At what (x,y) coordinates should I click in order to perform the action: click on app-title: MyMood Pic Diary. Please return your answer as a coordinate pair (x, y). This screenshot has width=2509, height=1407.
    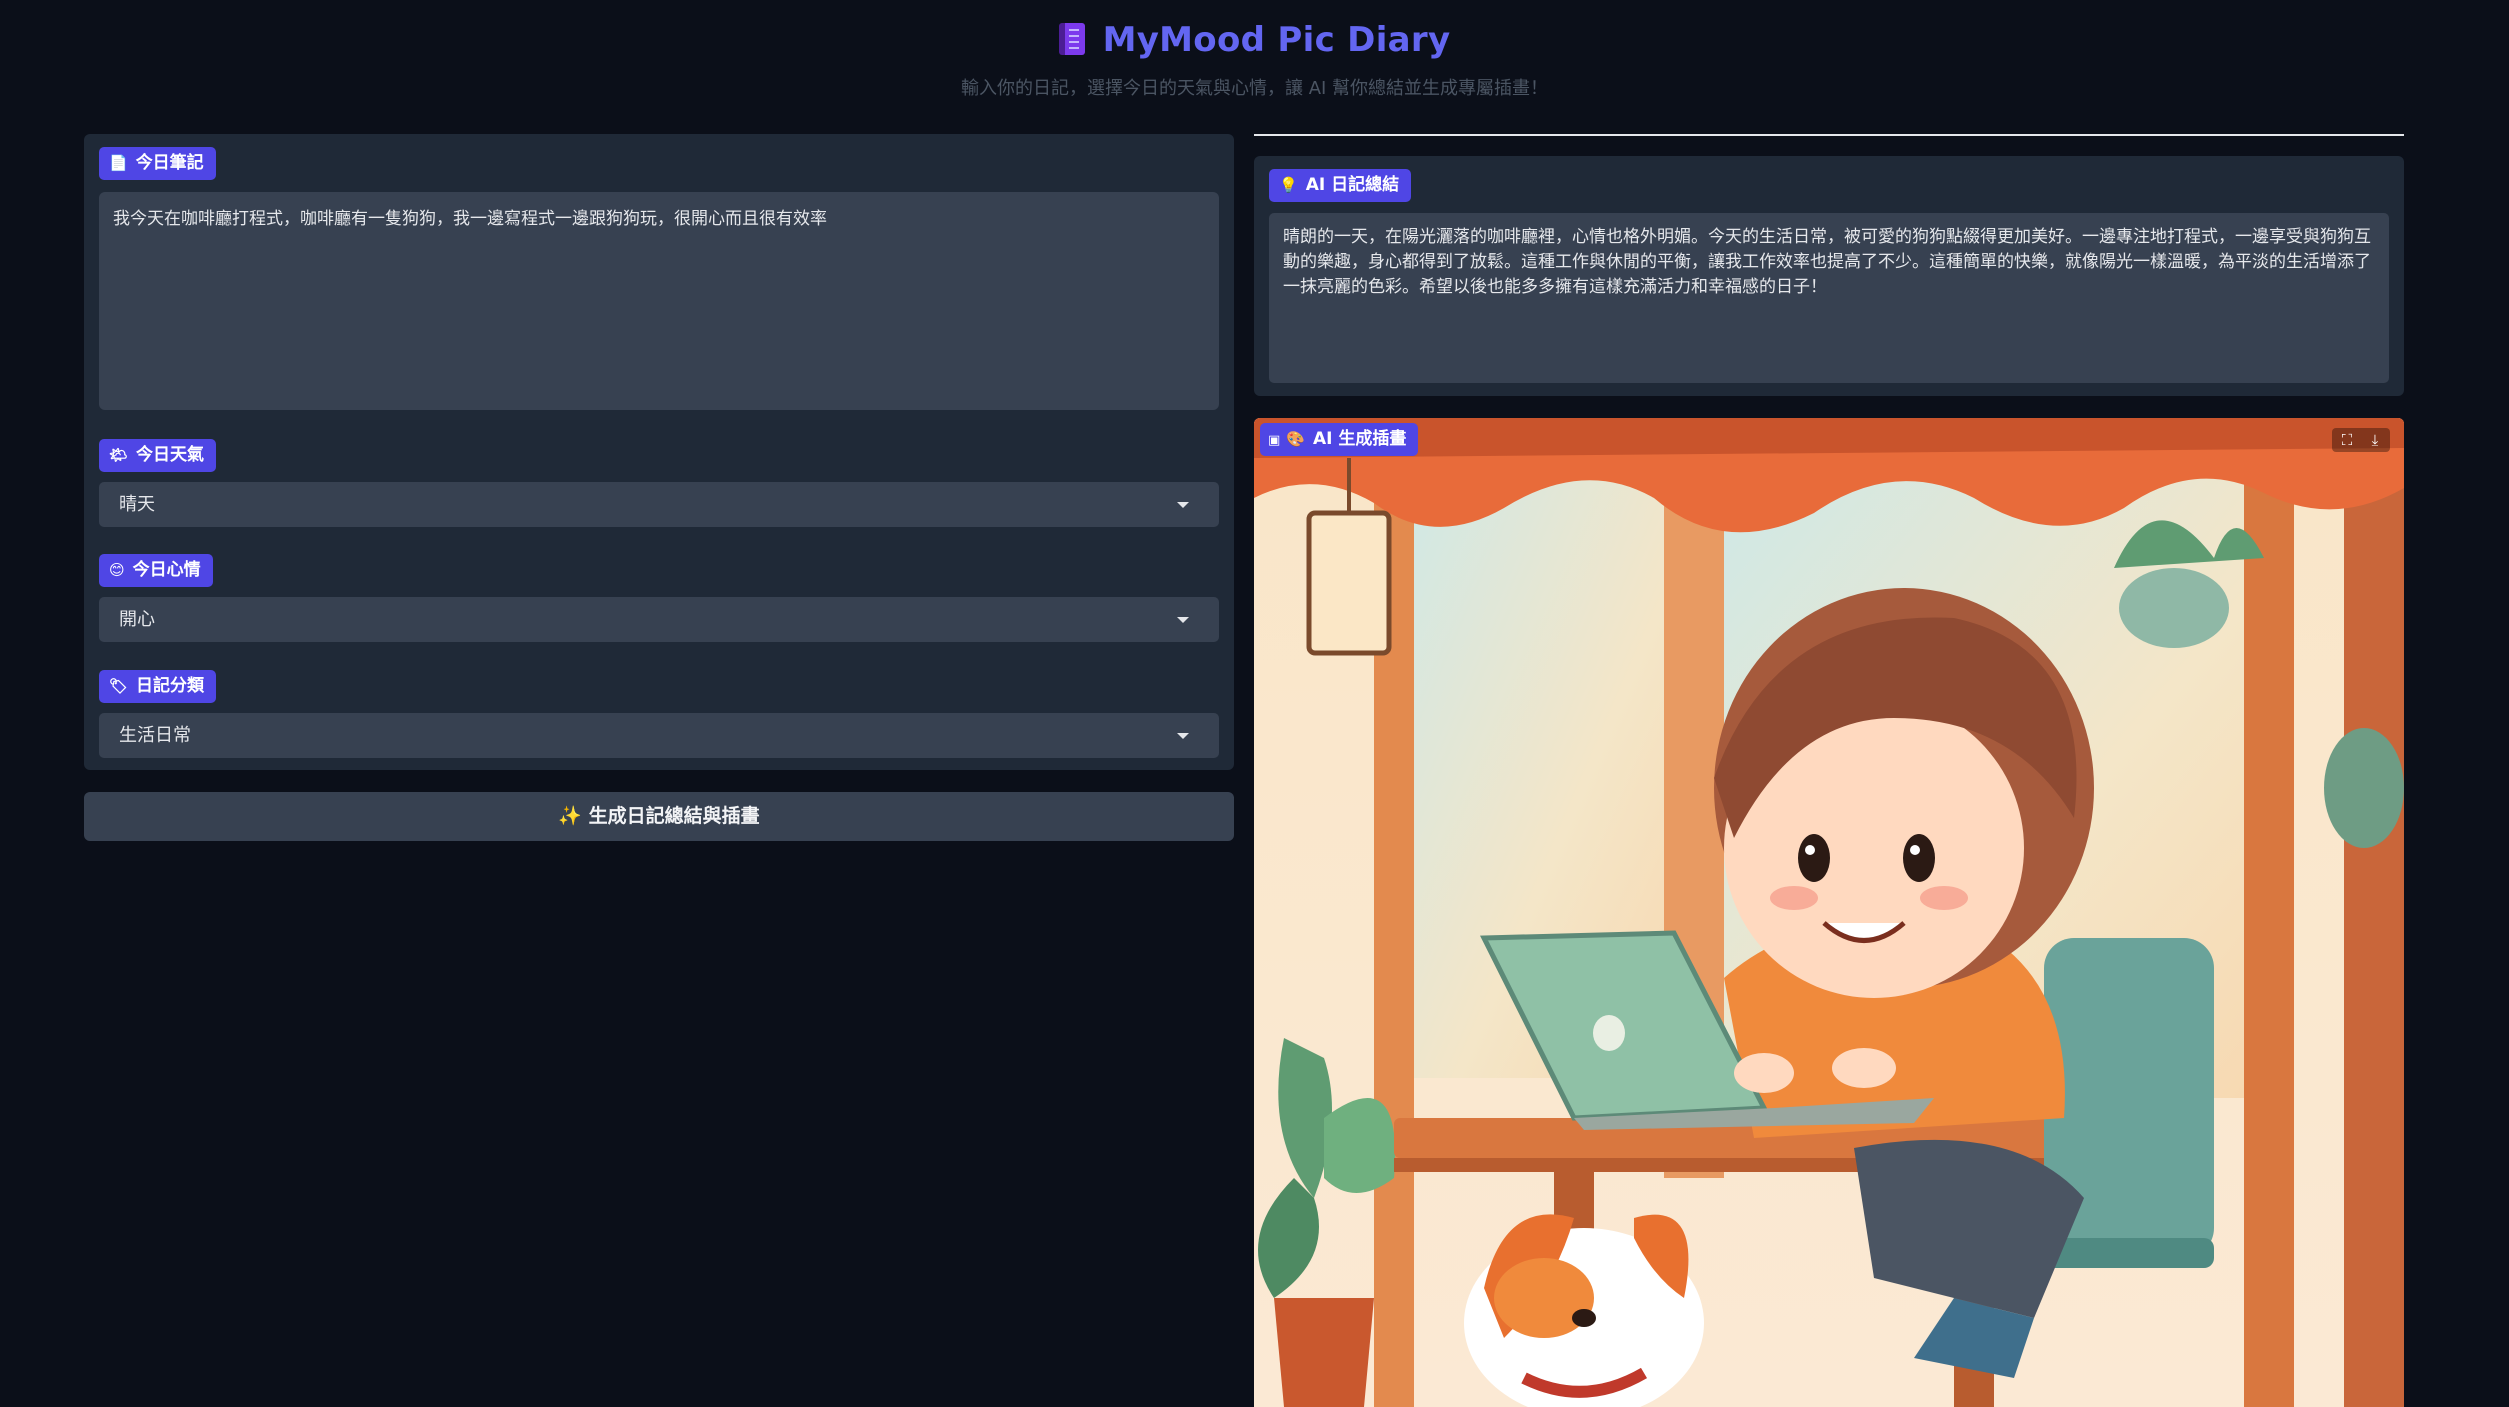
    Looking at the image, I should click on (1276, 40).